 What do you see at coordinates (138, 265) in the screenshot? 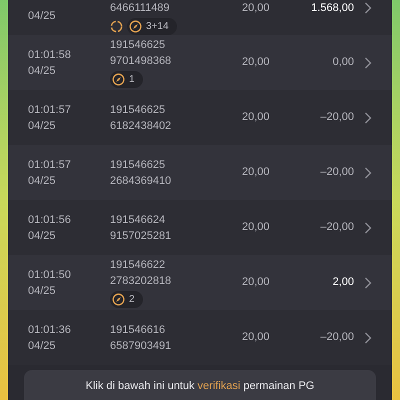
I see `transaction-id: 191546622` at bounding box center [138, 265].